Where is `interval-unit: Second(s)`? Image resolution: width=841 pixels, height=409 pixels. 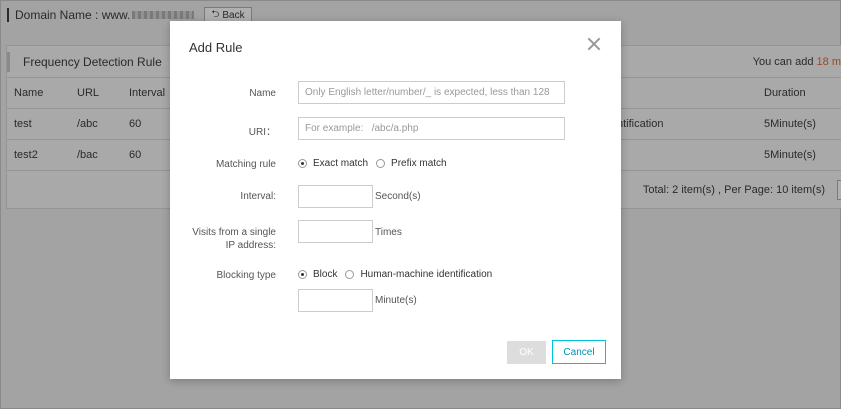
interval-unit: Second(s) is located at coordinates (398, 196).